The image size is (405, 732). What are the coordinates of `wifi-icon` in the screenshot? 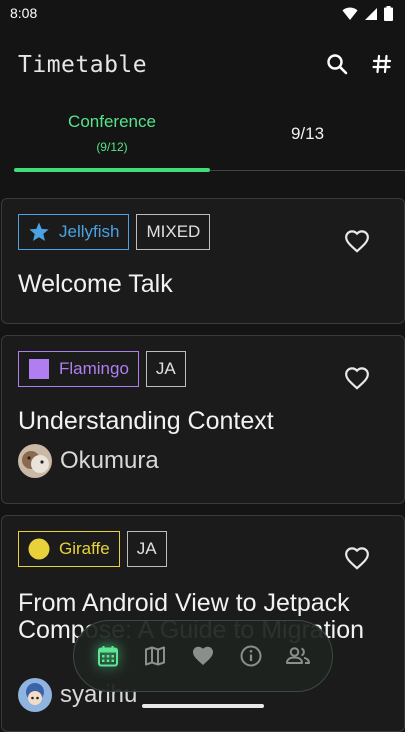 It's located at (350, 13).